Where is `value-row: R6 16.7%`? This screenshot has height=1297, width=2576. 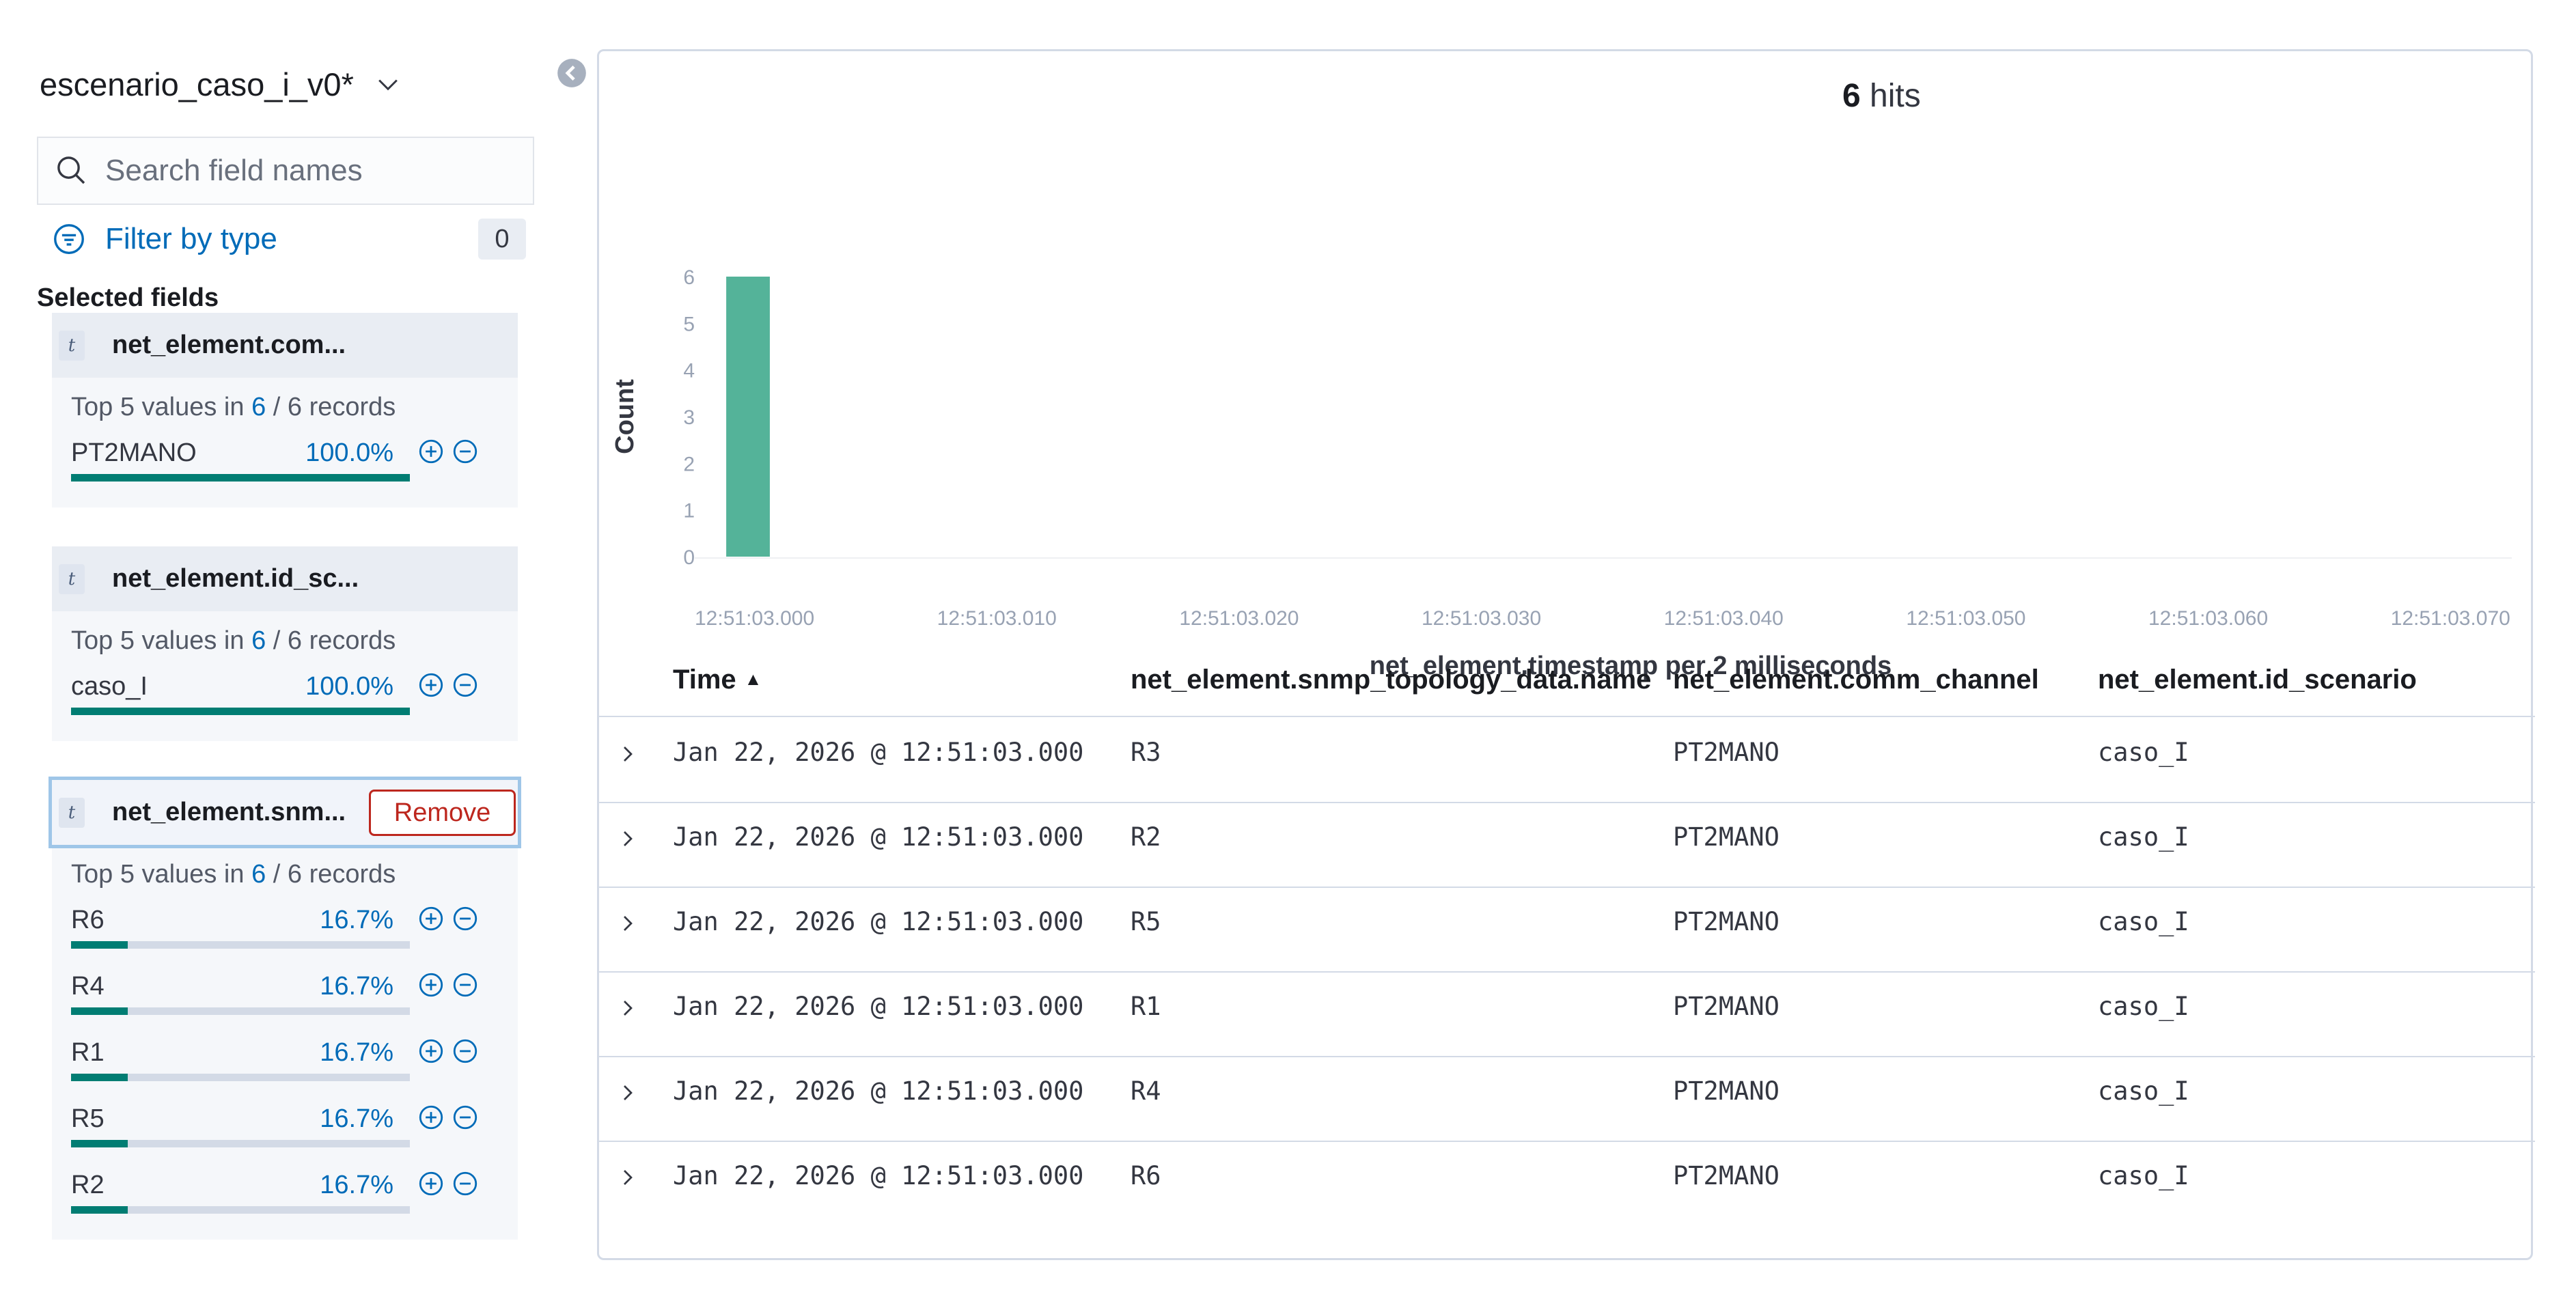
value-row: R6 16.7% is located at coordinates (286, 932).